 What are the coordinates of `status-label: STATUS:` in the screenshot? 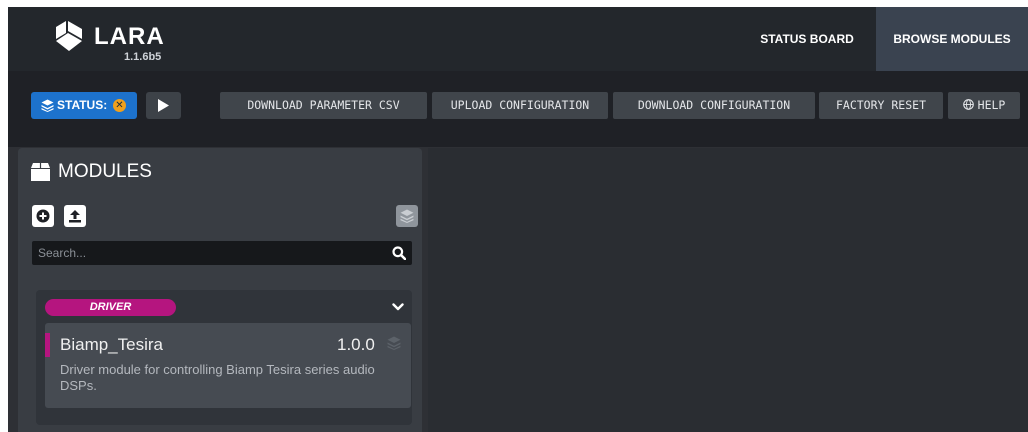 It's located at (82, 105).